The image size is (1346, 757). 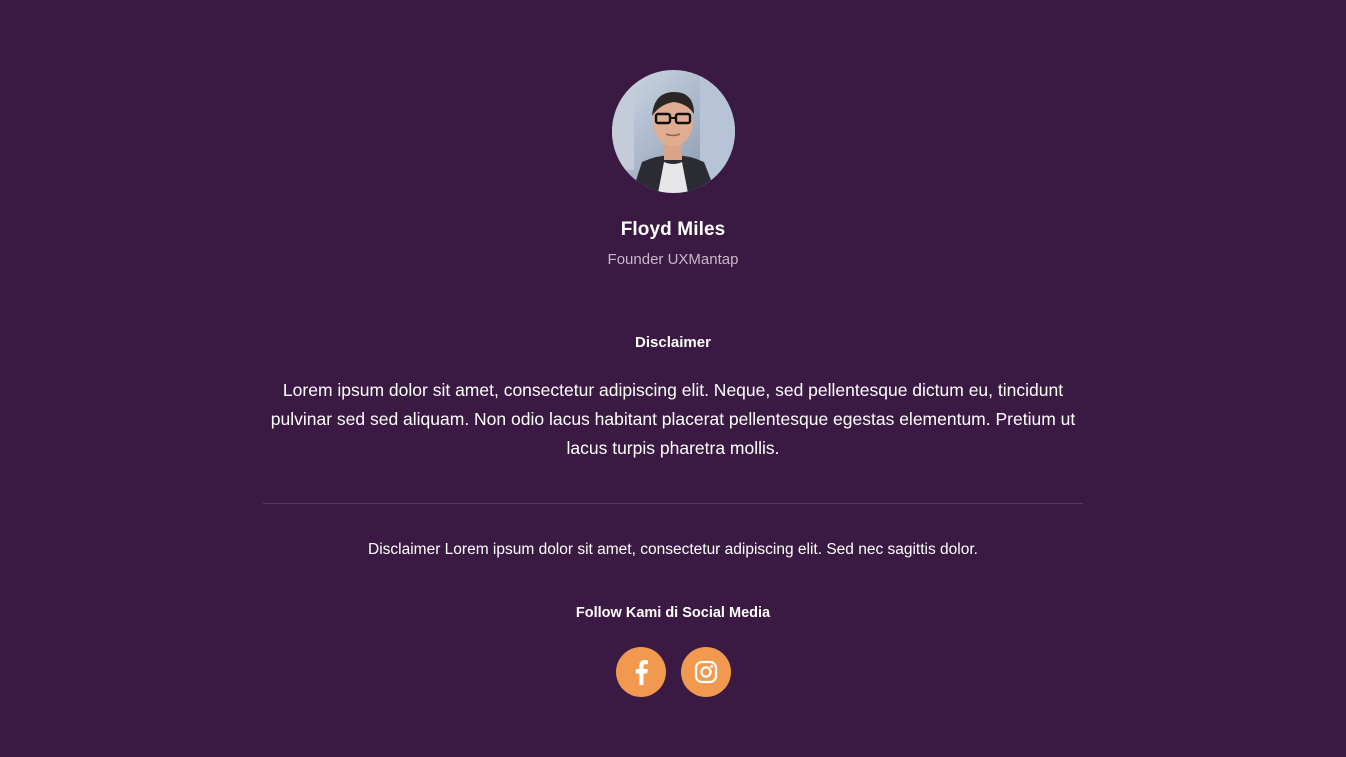 I want to click on instagram-icon, so click(x=706, y=672).